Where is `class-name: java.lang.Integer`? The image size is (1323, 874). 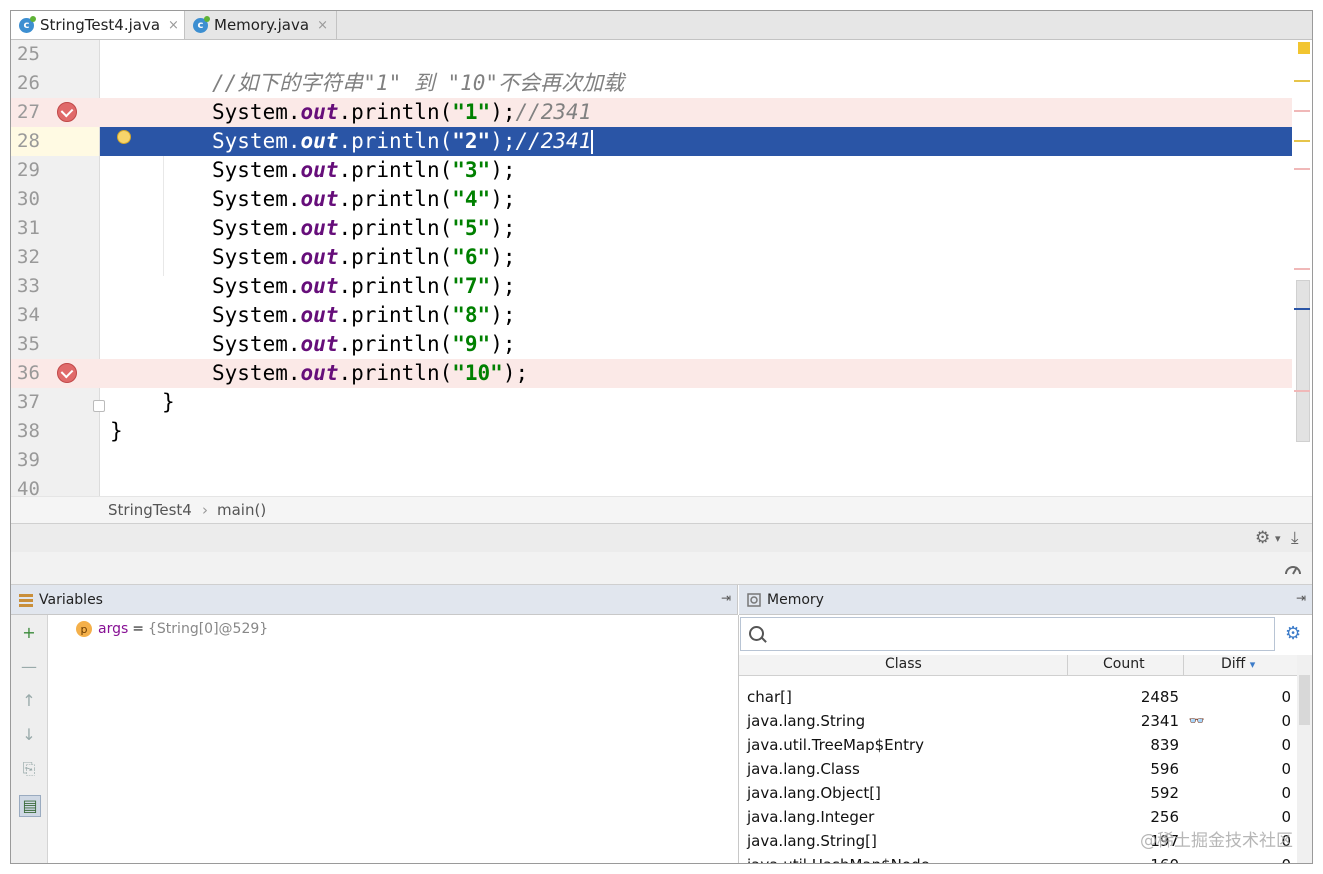 class-name: java.lang.Integer is located at coordinates (811, 817).